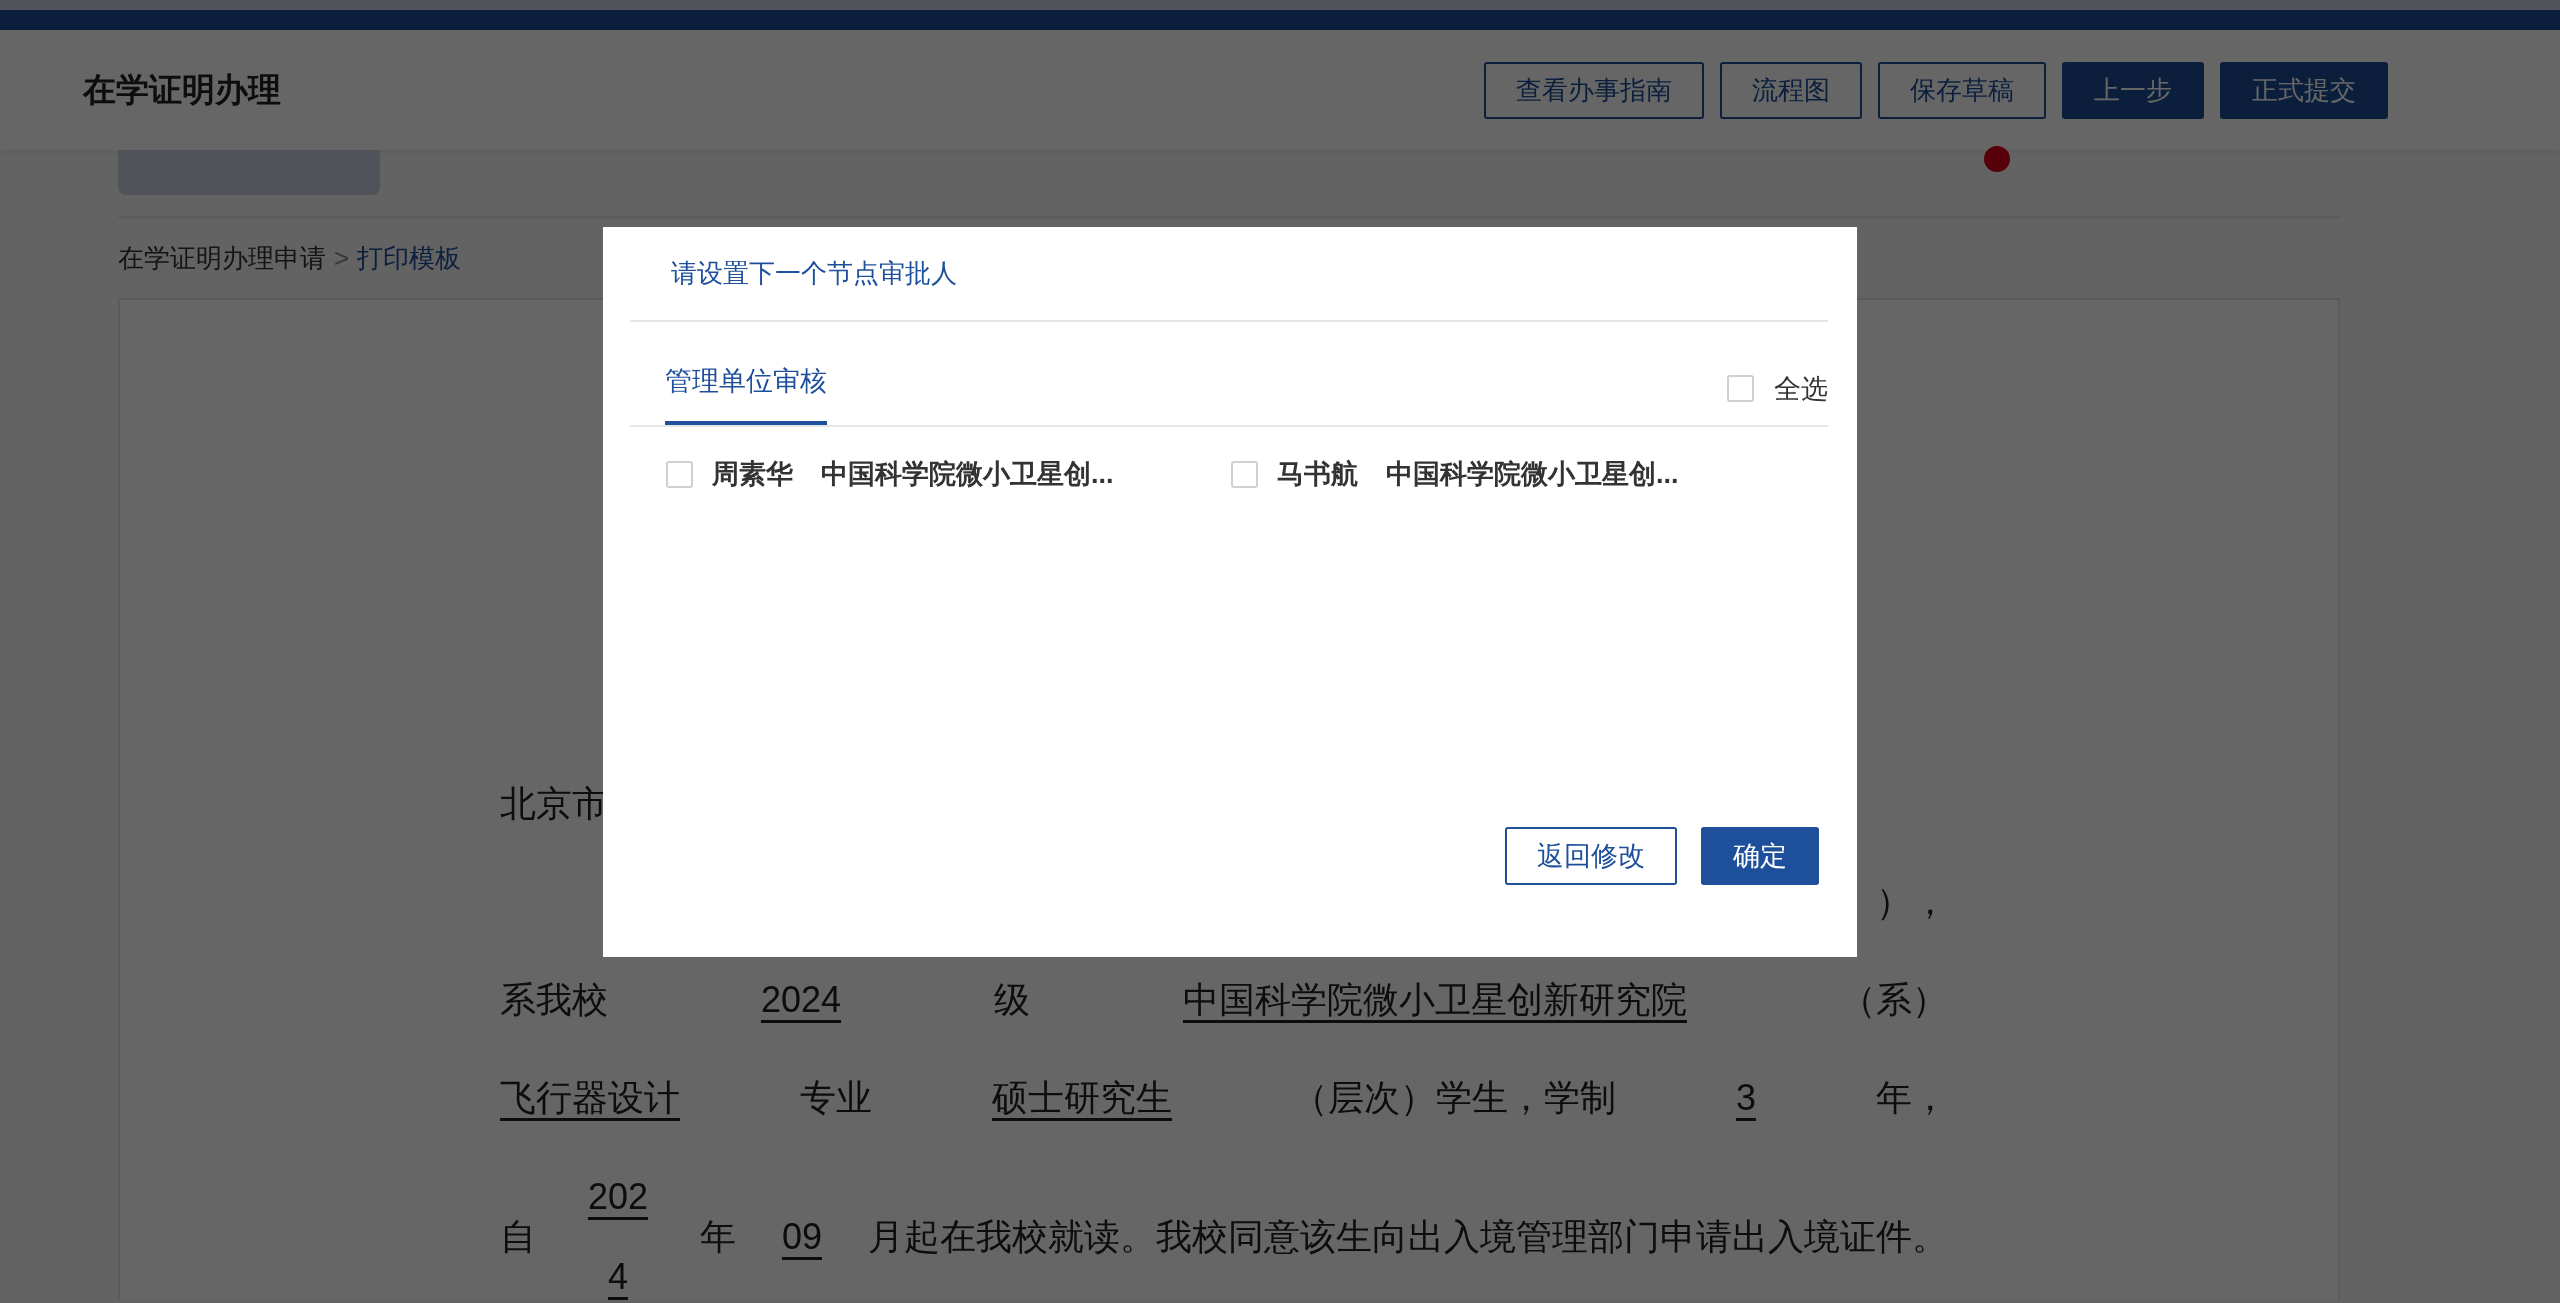  I want to click on document-text: 年，, so click(1911, 1098).